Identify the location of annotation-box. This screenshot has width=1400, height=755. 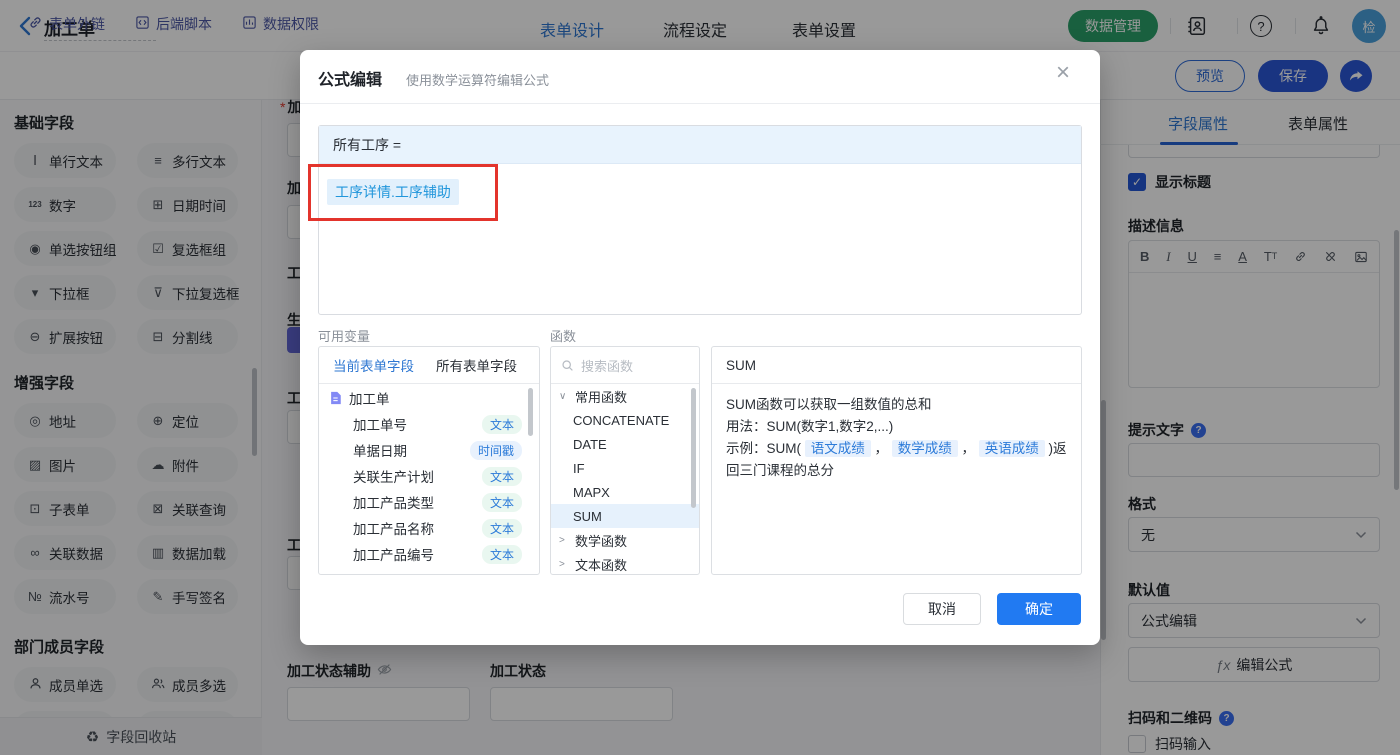
(403, 192).